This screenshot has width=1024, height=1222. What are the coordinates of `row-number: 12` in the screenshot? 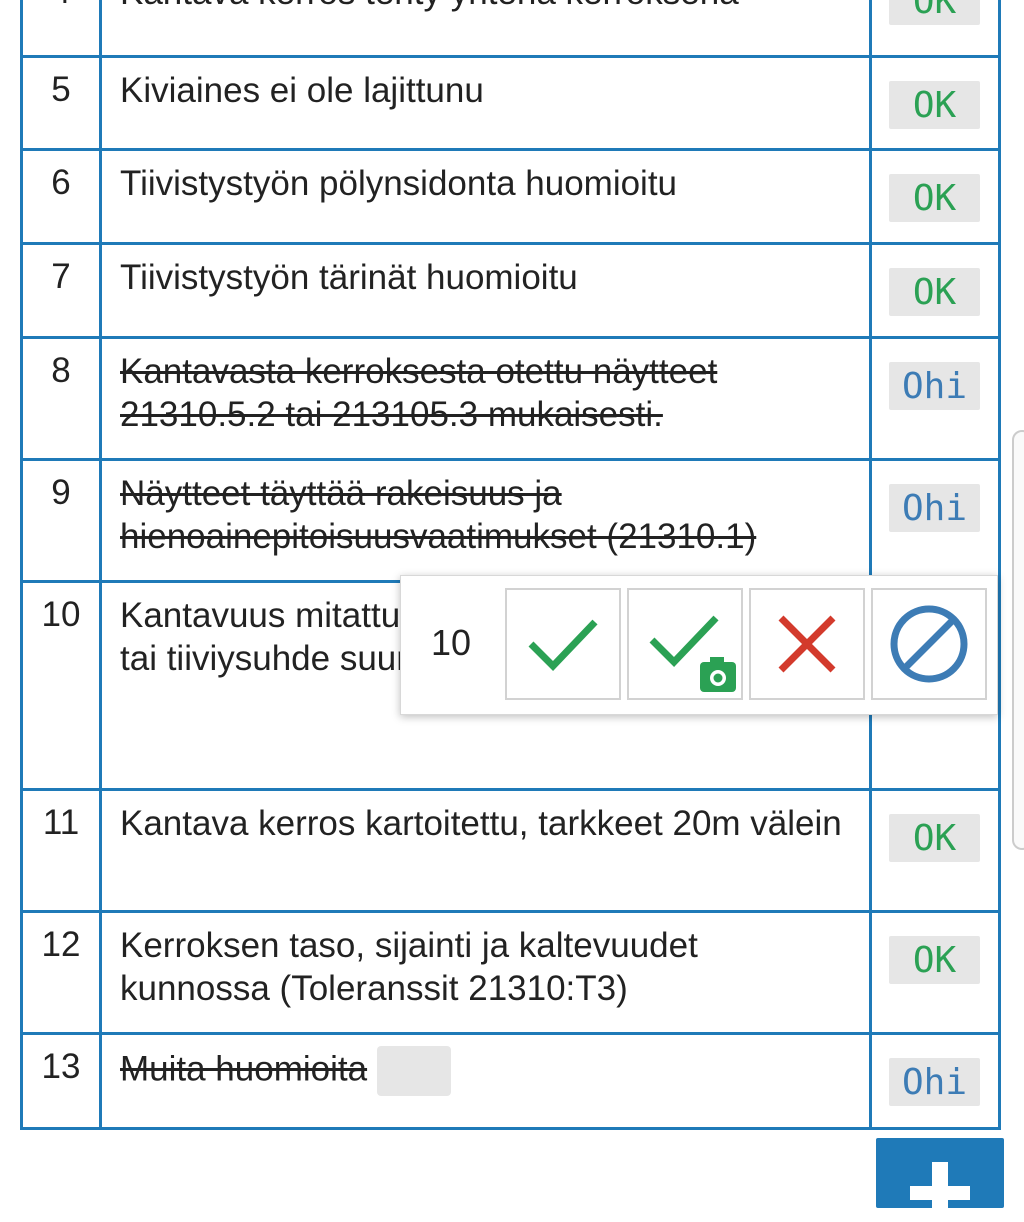 It's located at (62, 972).